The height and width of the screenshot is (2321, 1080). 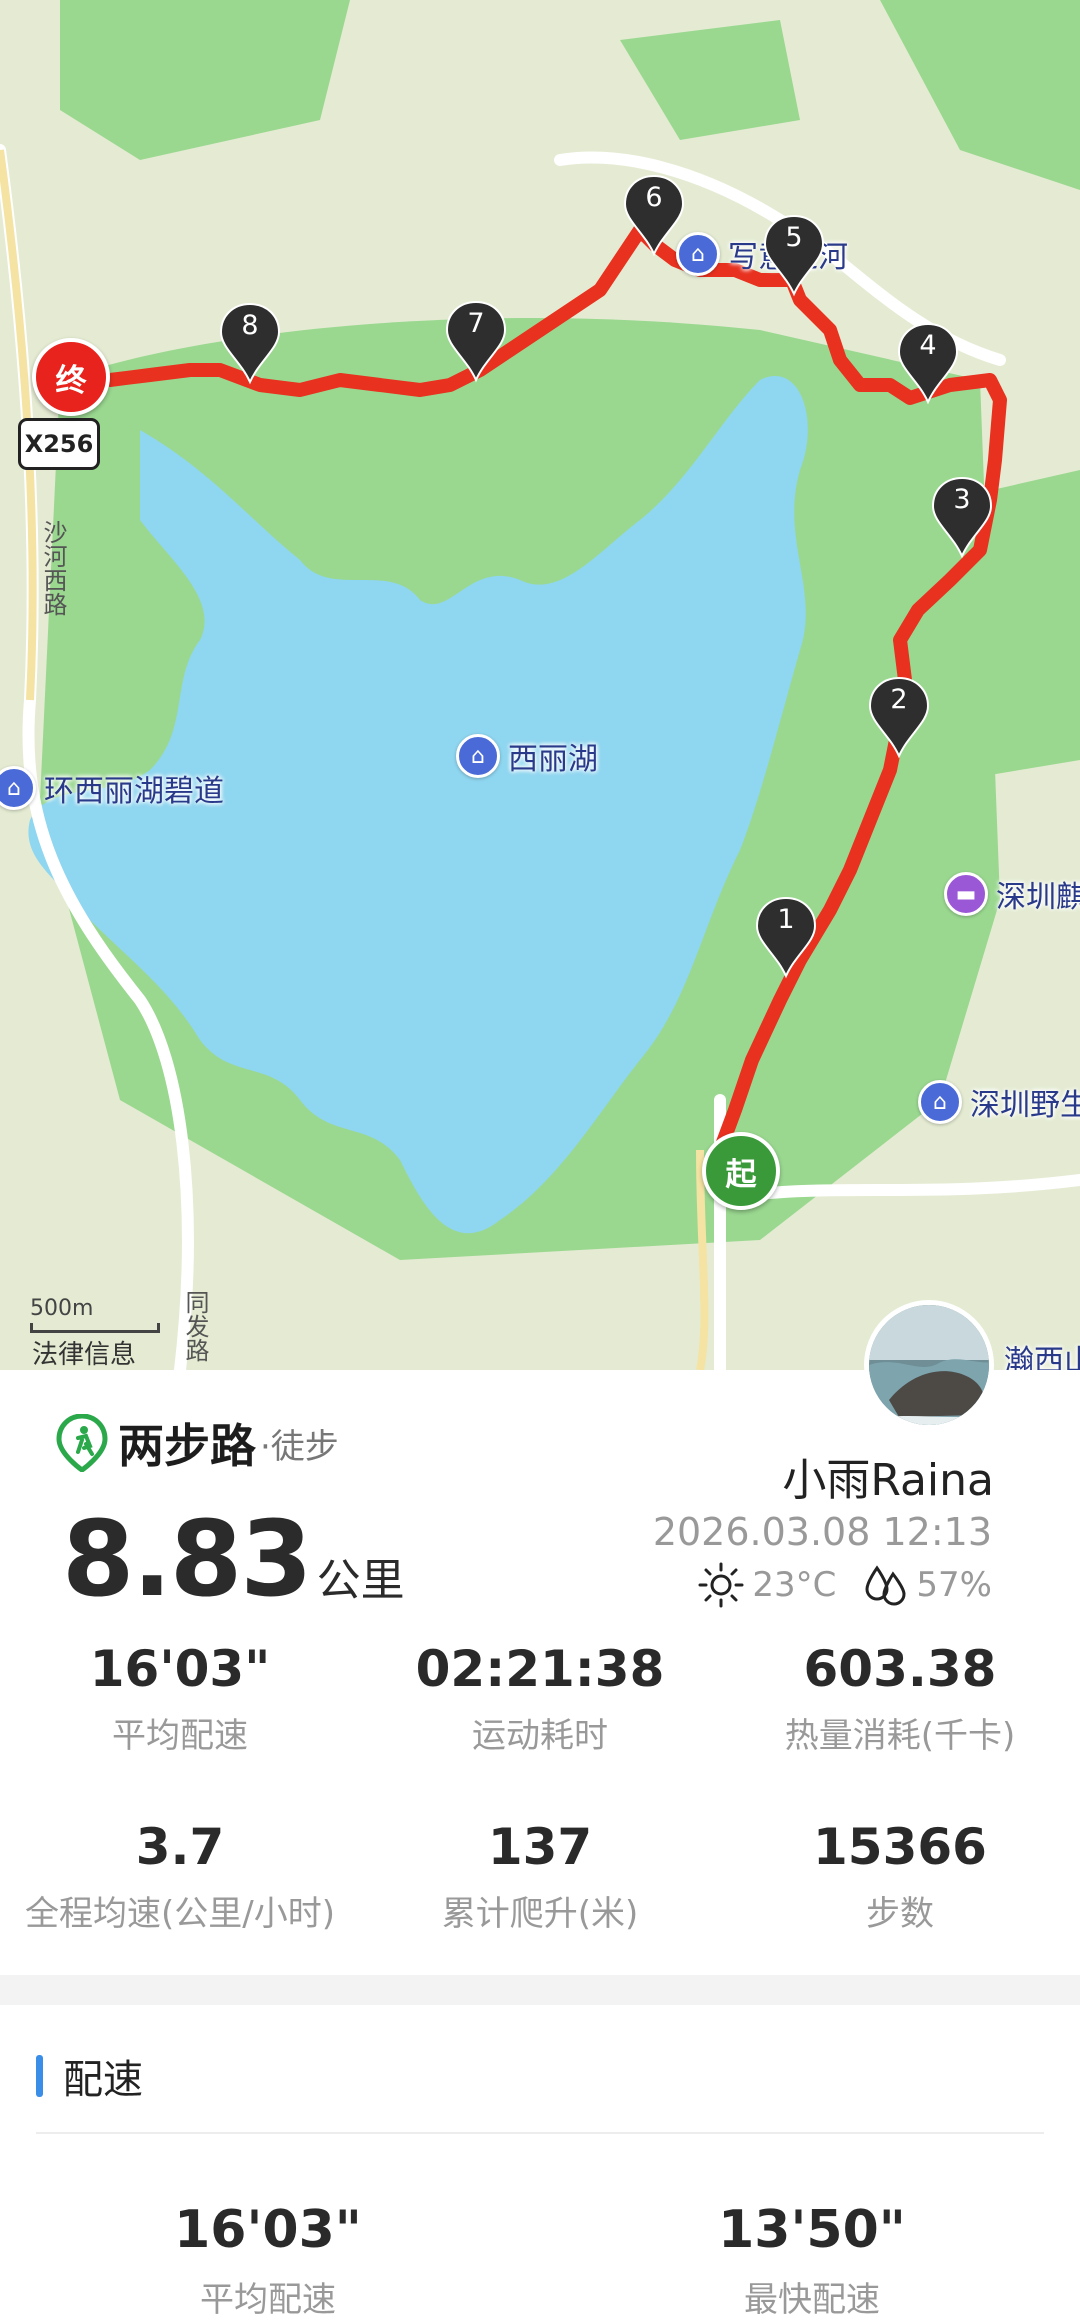 I want to click on pace-header: 配速, so click(x=89, y=2076).